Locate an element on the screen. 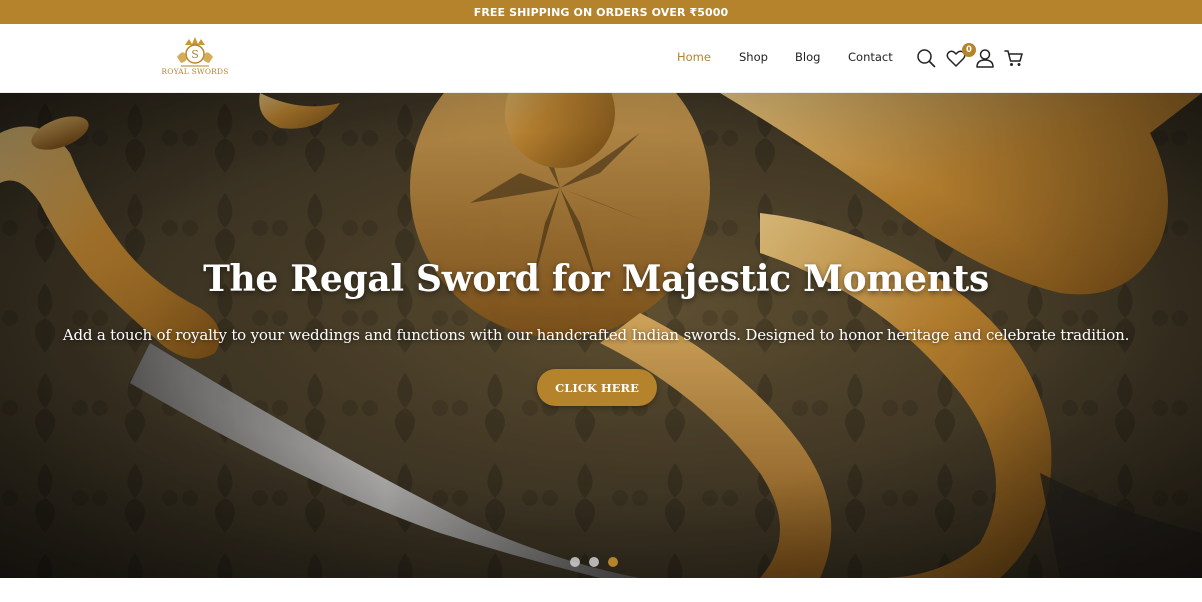 This screenshot has width=1202, height=602. announcement-text: FREE SHIPPING ON ORDERS OVER ₹5000 is located at coordinates (601, 12).